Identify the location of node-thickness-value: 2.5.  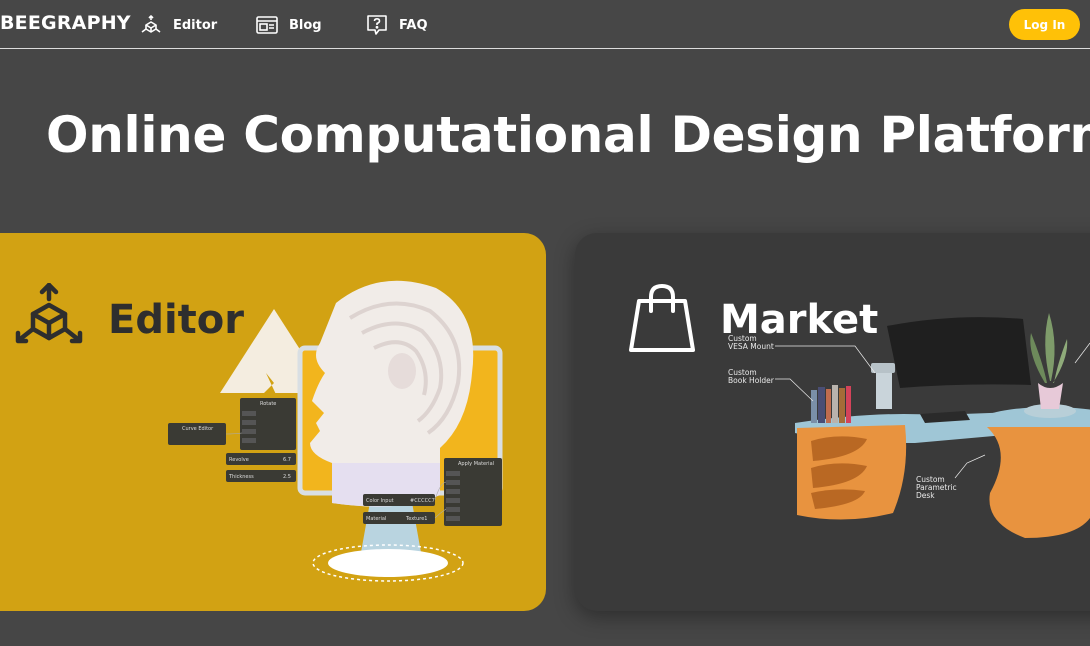
(287, 477).